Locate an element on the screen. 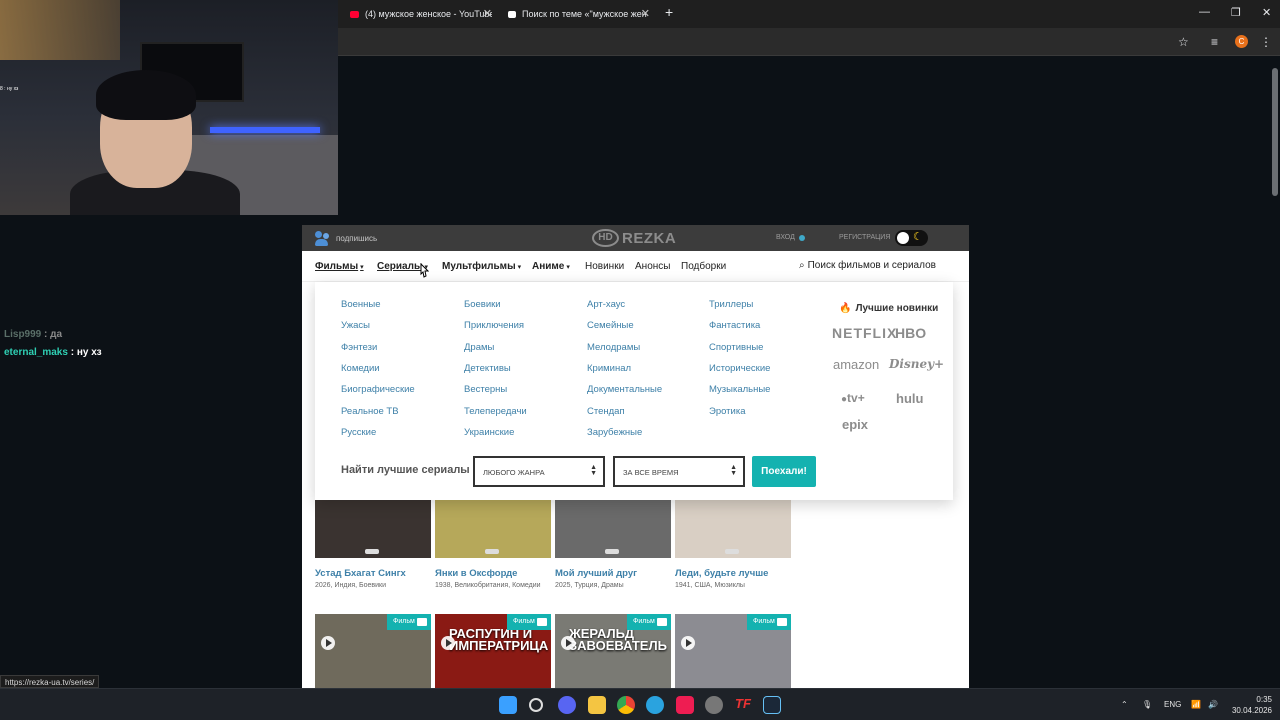  discord-icon is located at coordinates (567, 705).